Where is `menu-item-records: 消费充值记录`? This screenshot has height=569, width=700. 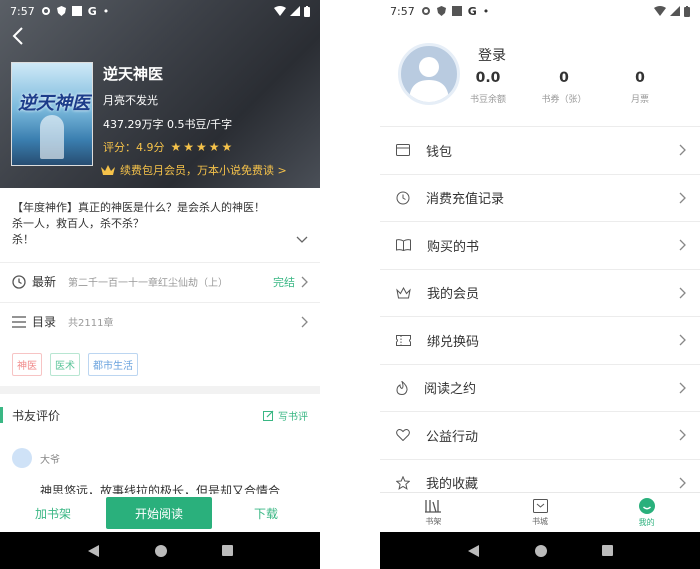
menu-item-records: 消费充值记录 is located at coordinates (540, 197).